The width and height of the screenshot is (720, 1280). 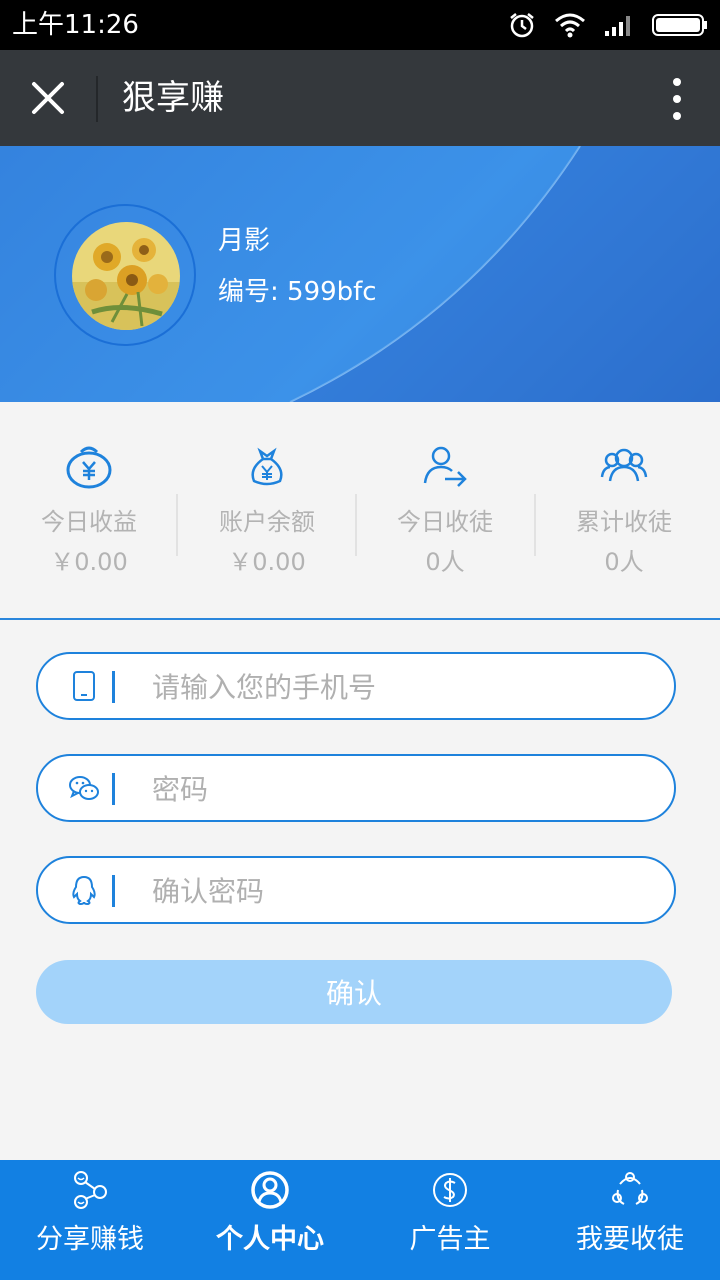 I want to click on nav-label: 我要收徒, so click(x=630, y=1239).